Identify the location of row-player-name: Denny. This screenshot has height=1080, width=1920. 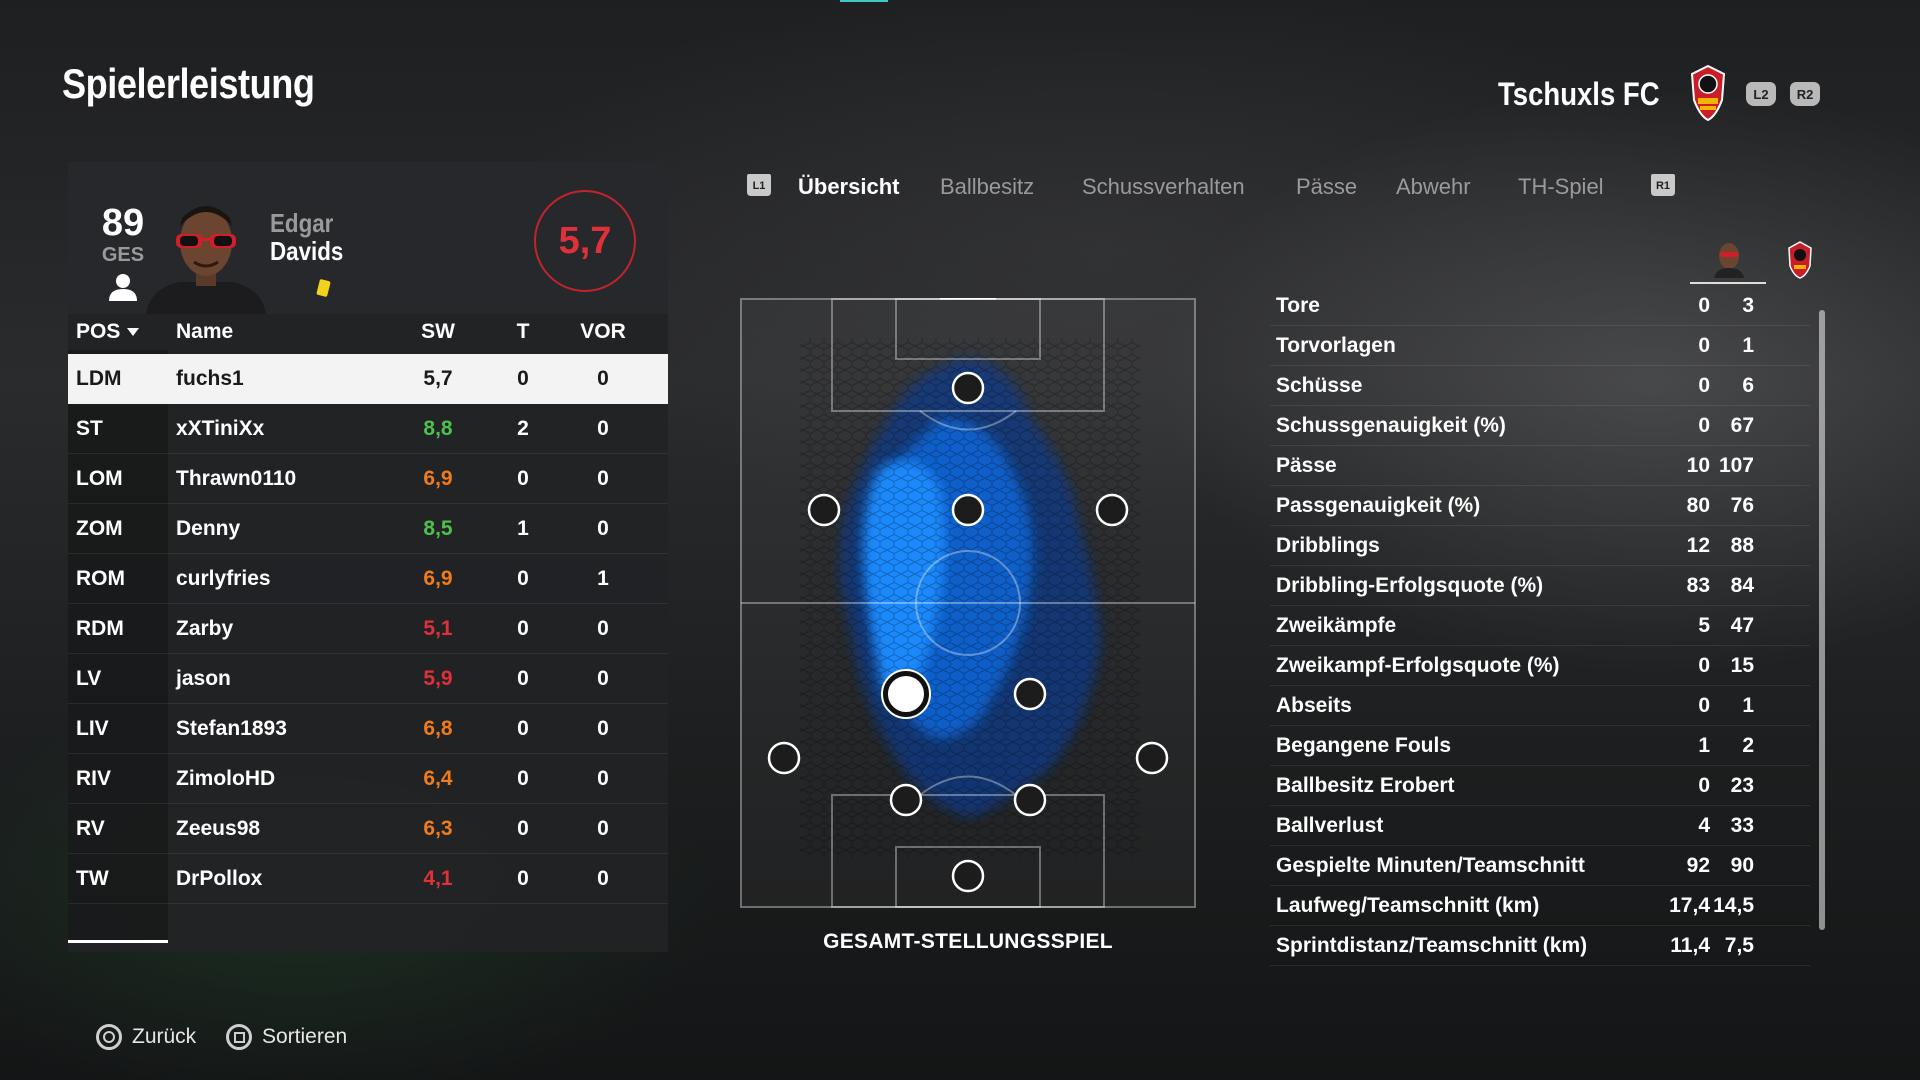
(208, 528).